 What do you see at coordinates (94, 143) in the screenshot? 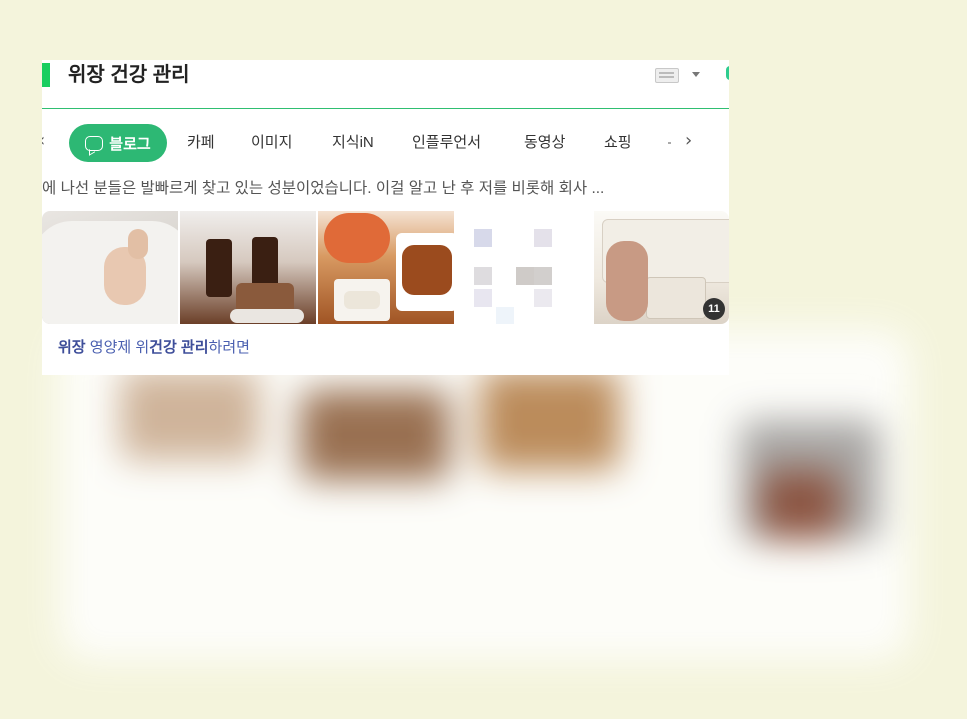
I see `speech-bubble-icon` at bounding box center [94, 143].